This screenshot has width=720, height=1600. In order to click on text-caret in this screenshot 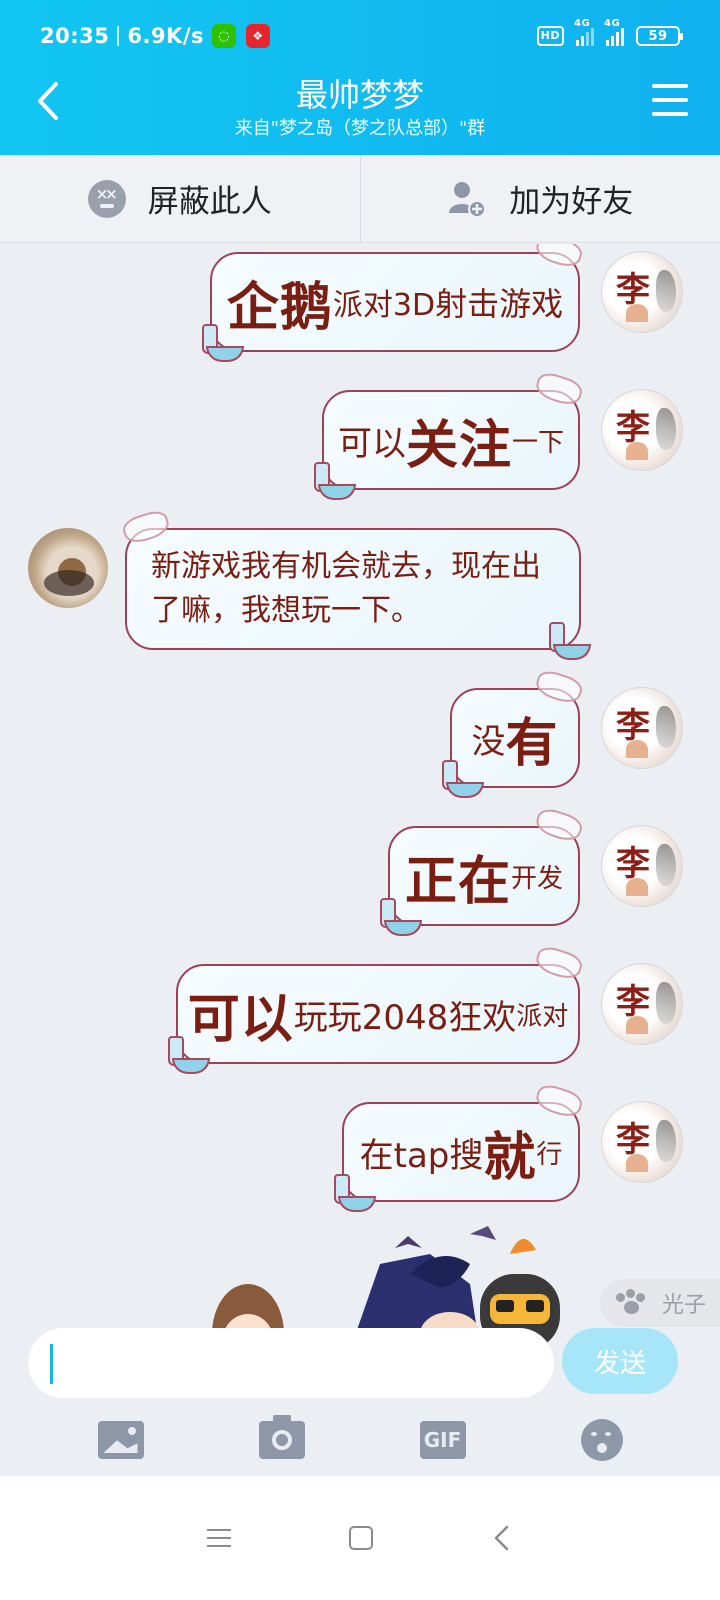, I will do `click(51, 1364)`.